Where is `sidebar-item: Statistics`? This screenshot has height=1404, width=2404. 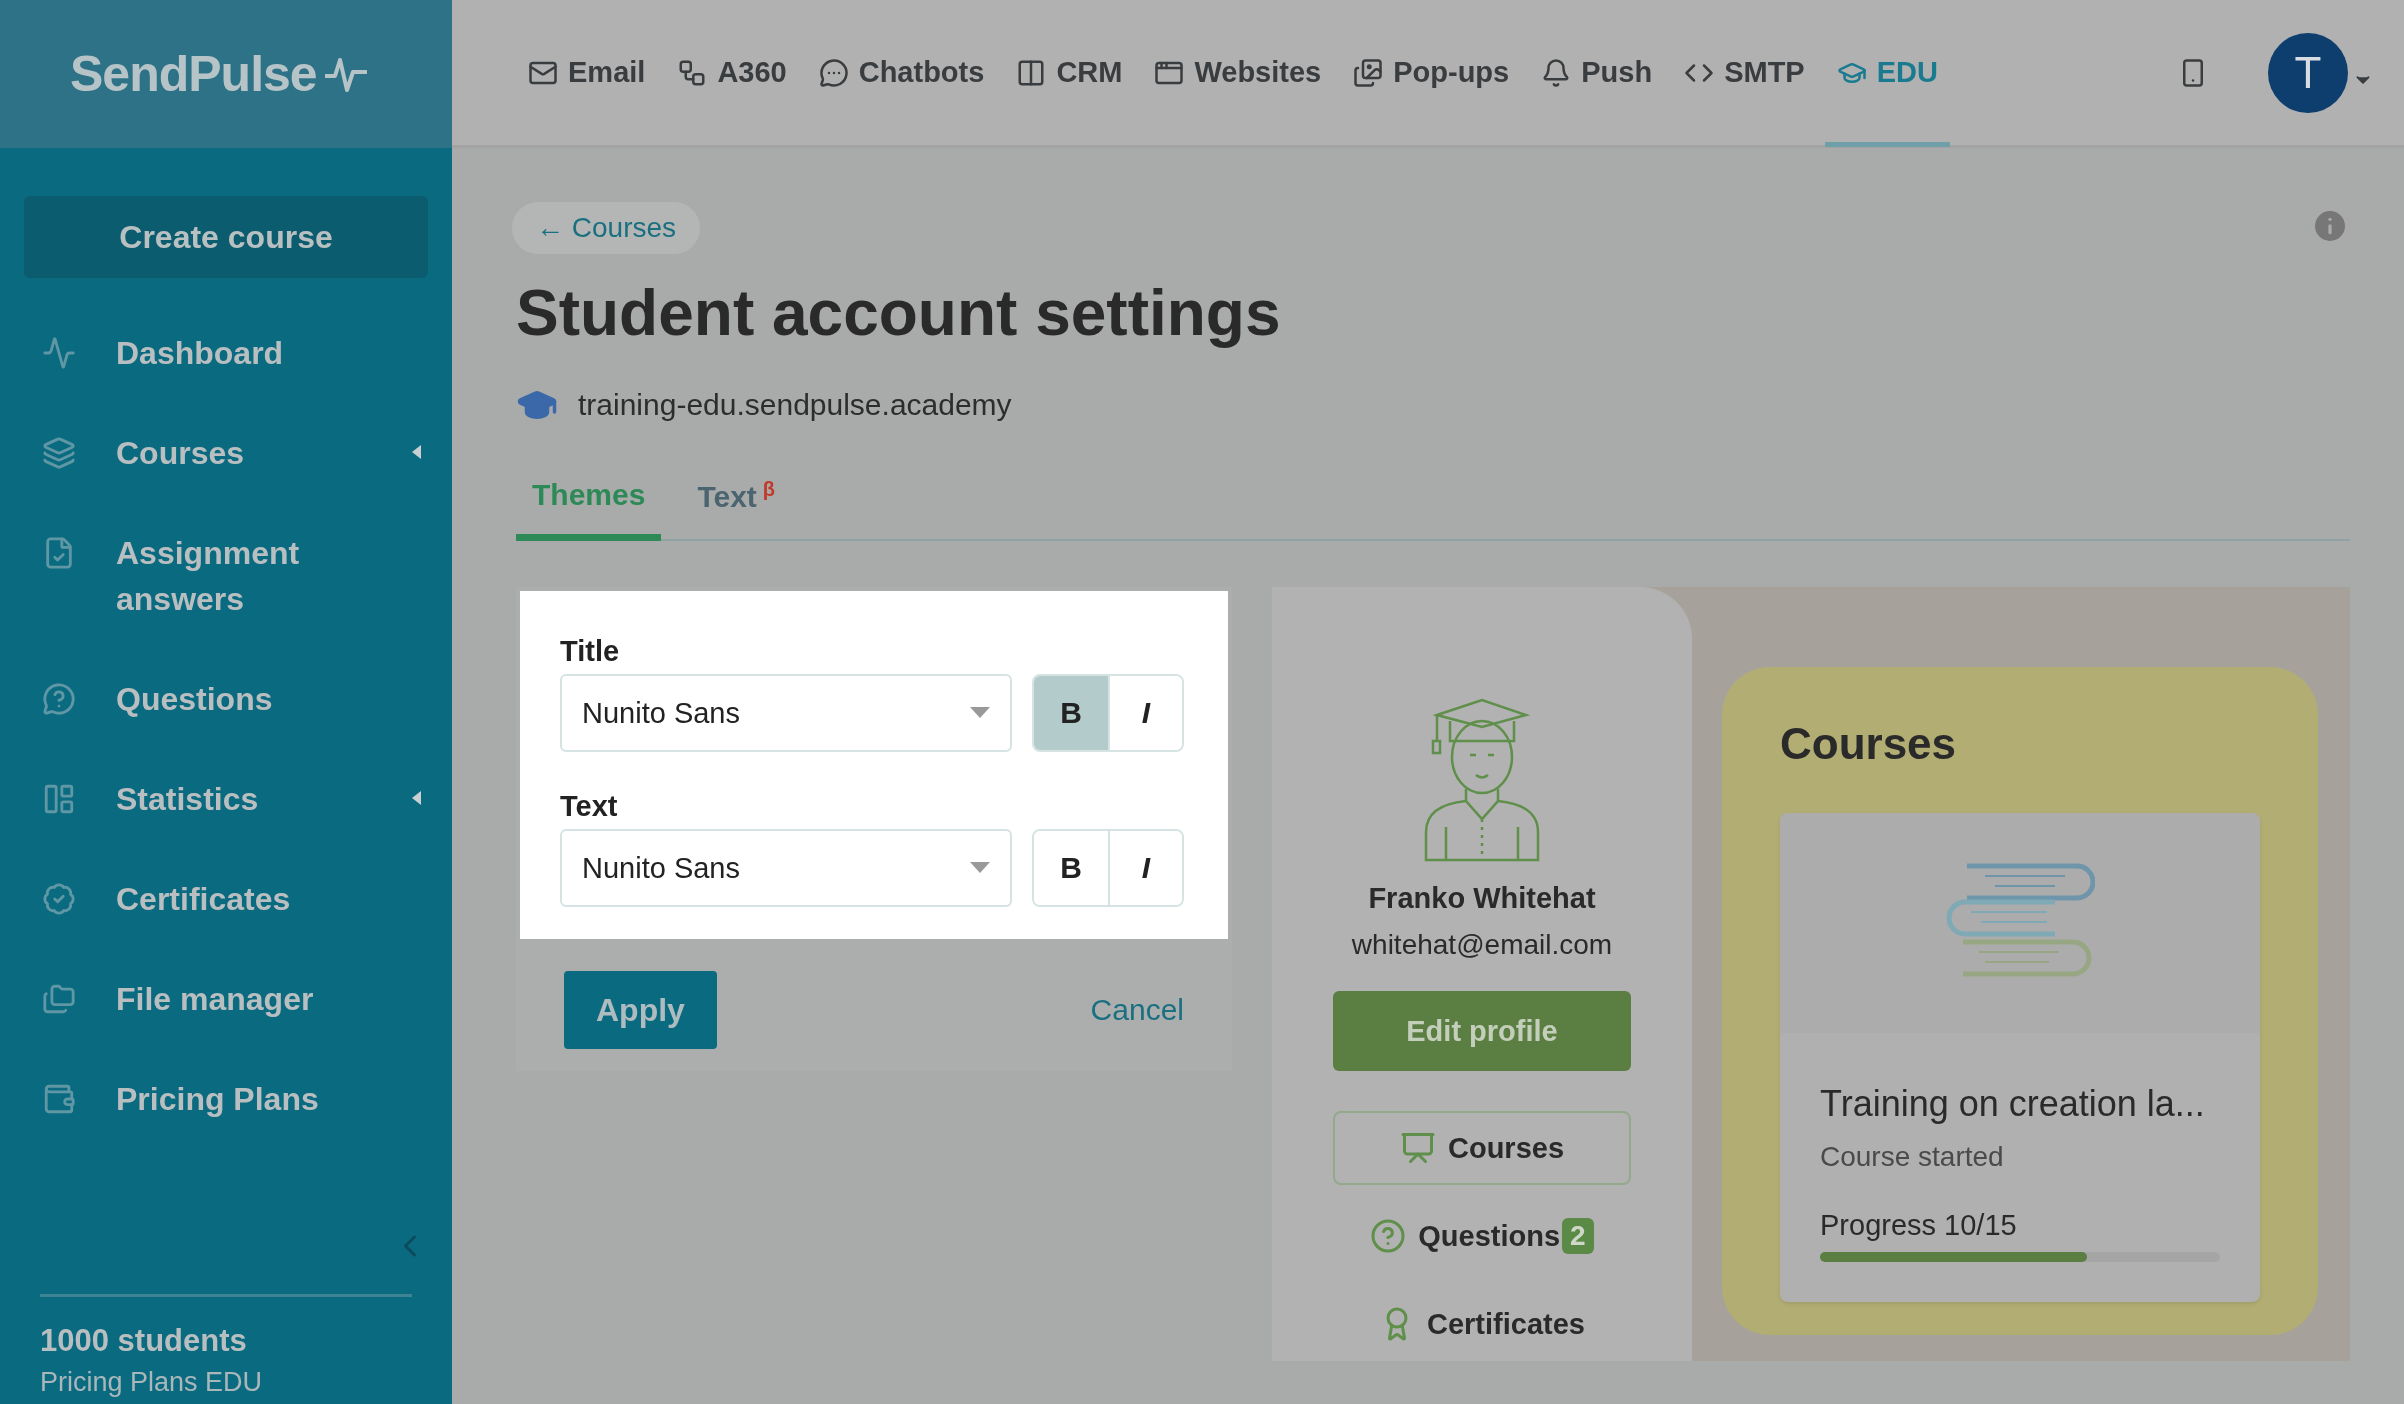 sidebar-item: Statistics is located at coordinates (243, 799).